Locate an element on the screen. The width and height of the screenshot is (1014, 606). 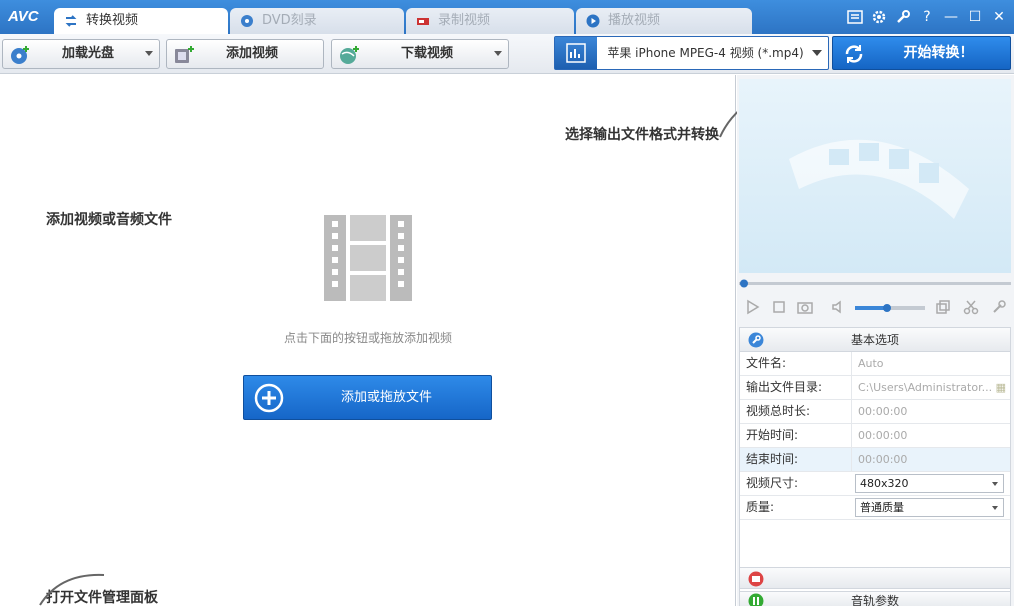
playback-controls is located at coordinates (875, 308).